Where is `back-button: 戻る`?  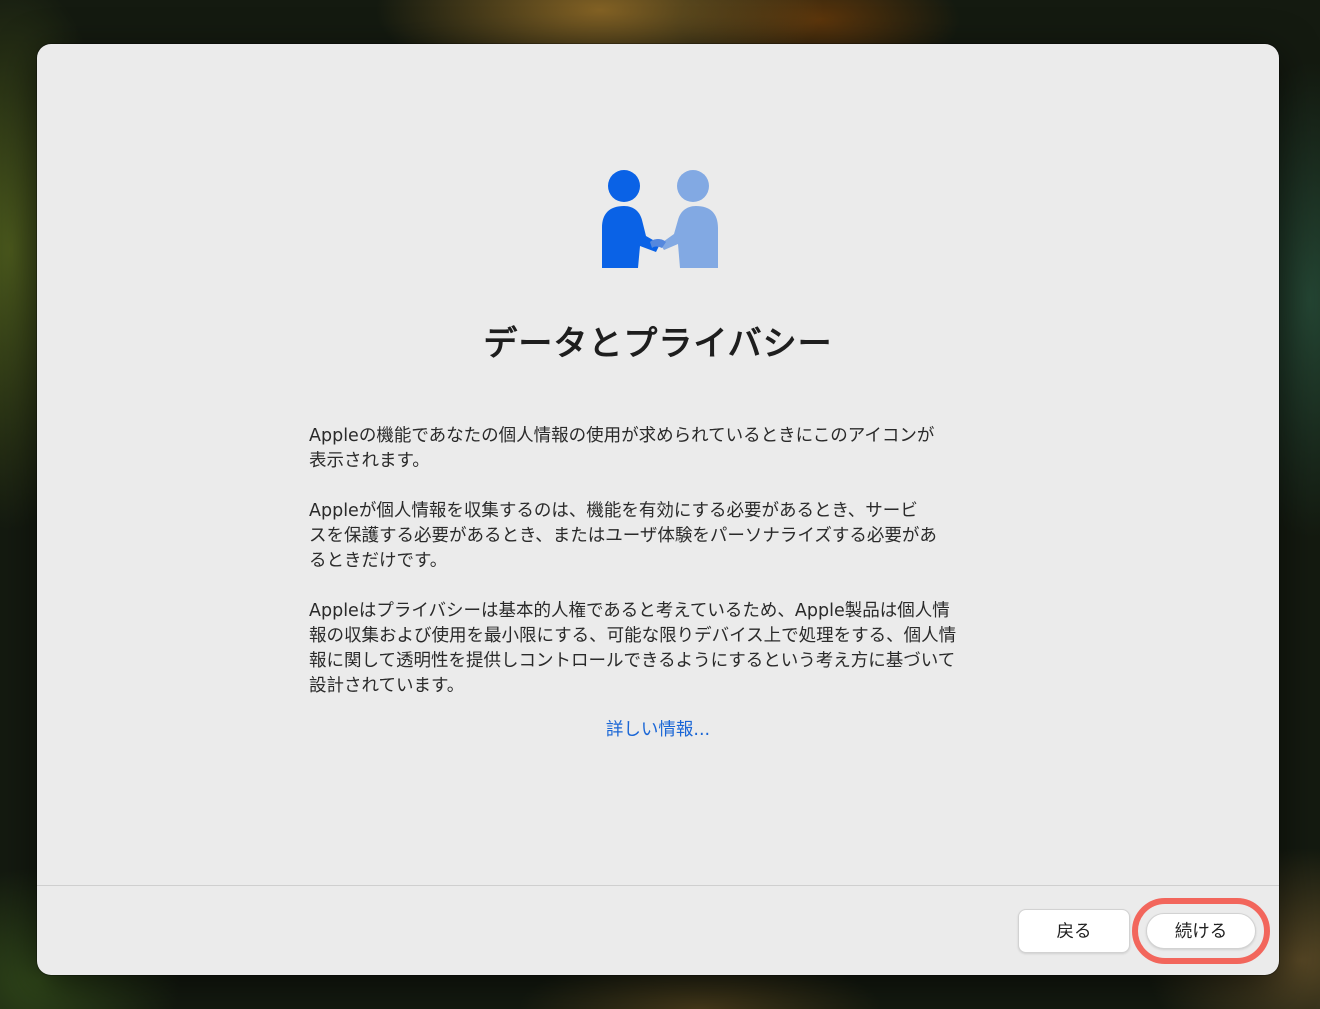 back-button: 戻る is located at coordinates (1074, 931).